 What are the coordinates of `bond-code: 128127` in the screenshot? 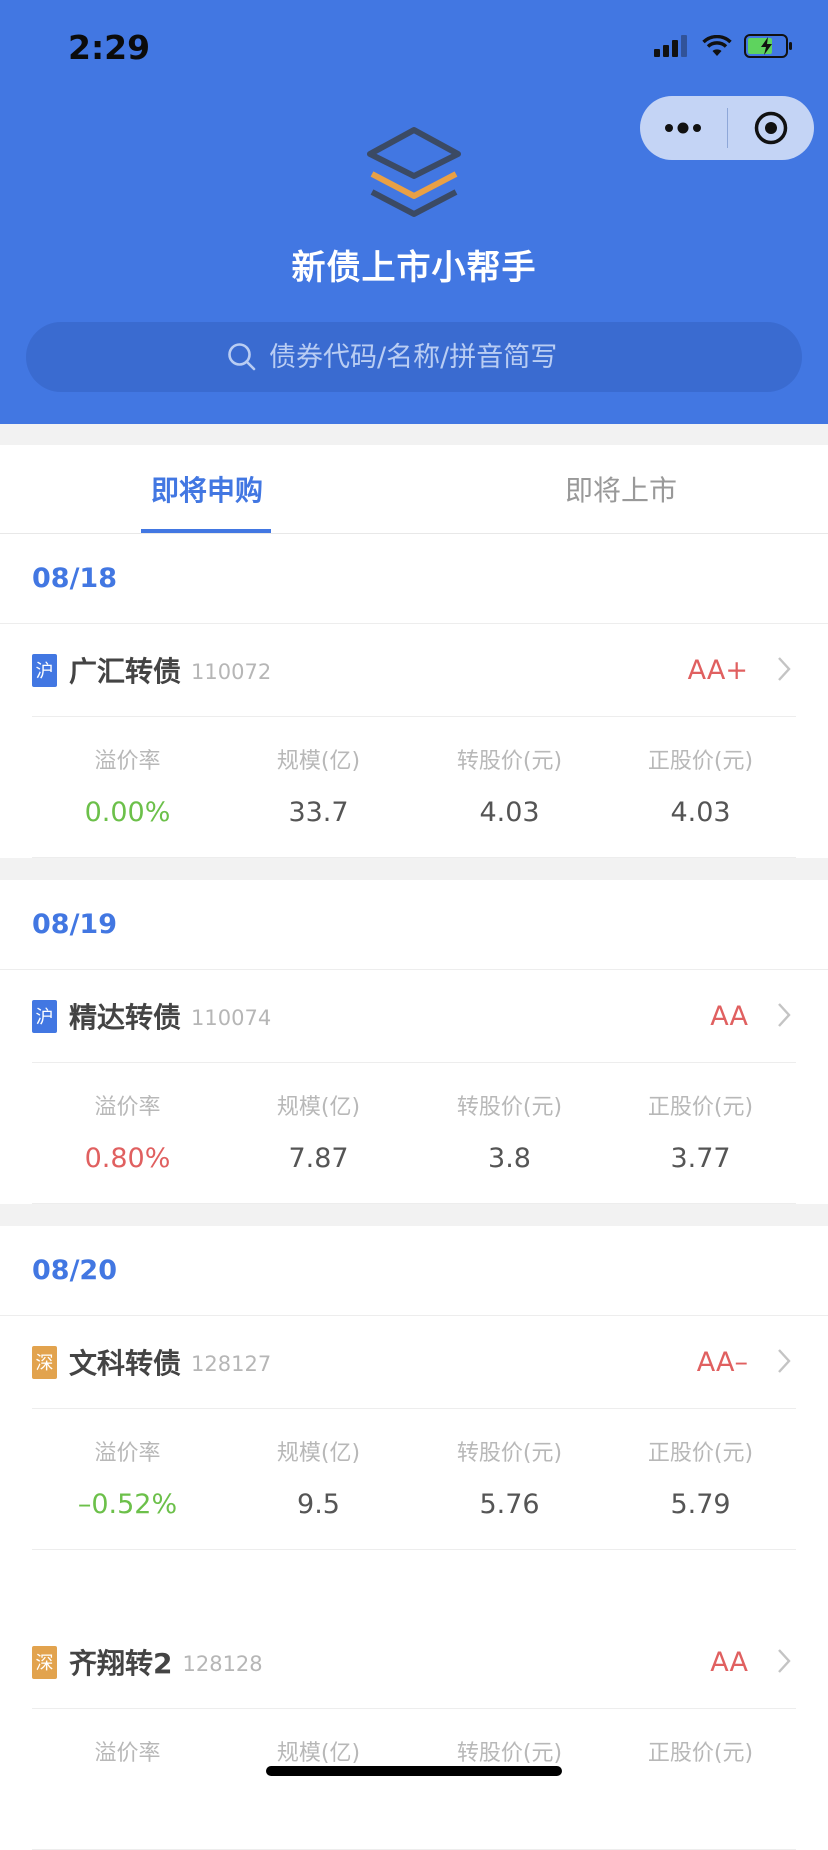 It's located at (231, 1364).